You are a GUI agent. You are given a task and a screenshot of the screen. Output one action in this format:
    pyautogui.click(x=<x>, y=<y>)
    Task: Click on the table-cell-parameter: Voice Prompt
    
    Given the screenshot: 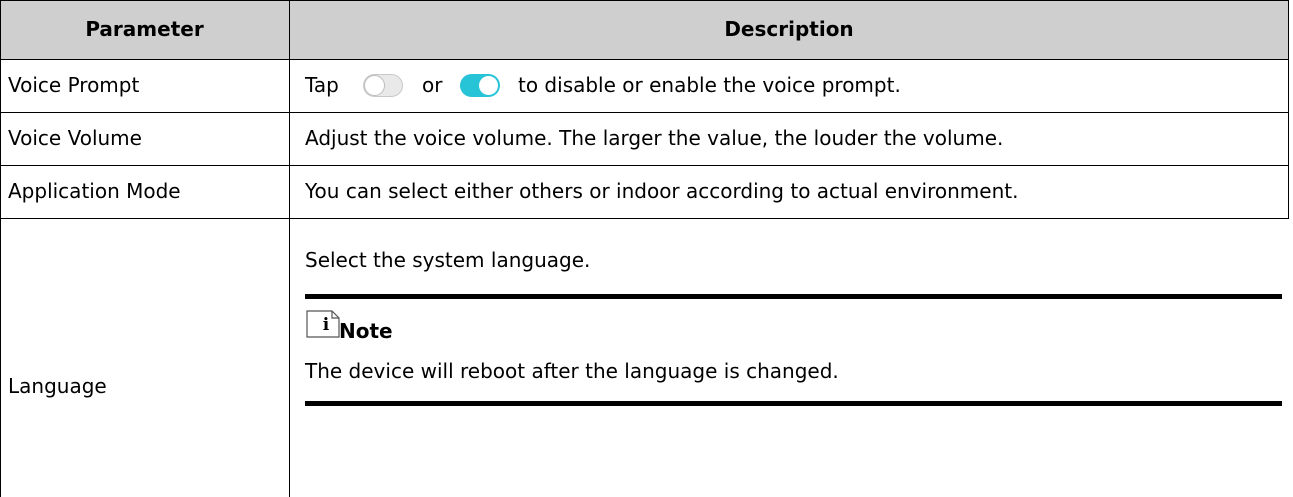 What is the action you would take?
    pyautogui.click(x=74, y=85)
    